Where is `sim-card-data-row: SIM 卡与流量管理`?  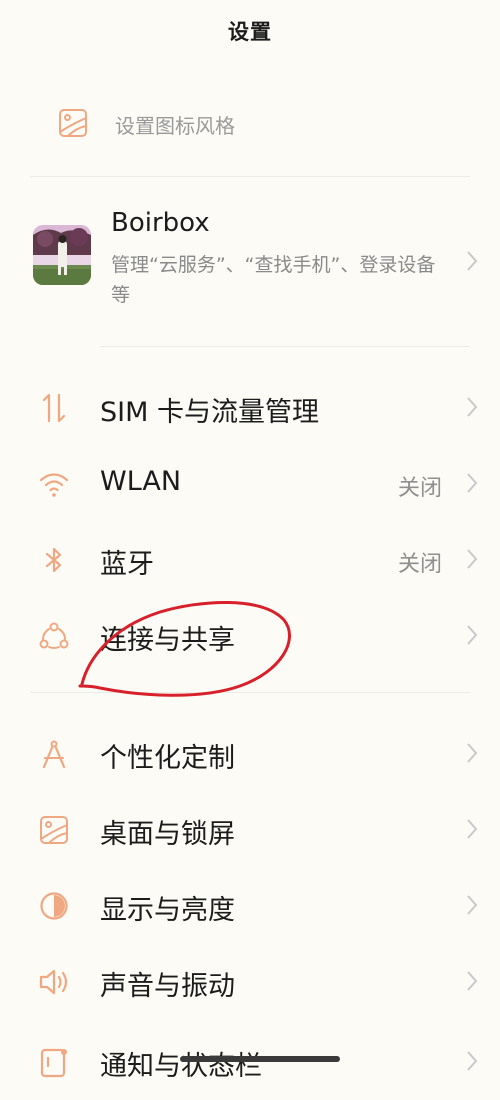 sim-card-data-row: SIM 卡与流量管理 is located at coordinates (250, 408).